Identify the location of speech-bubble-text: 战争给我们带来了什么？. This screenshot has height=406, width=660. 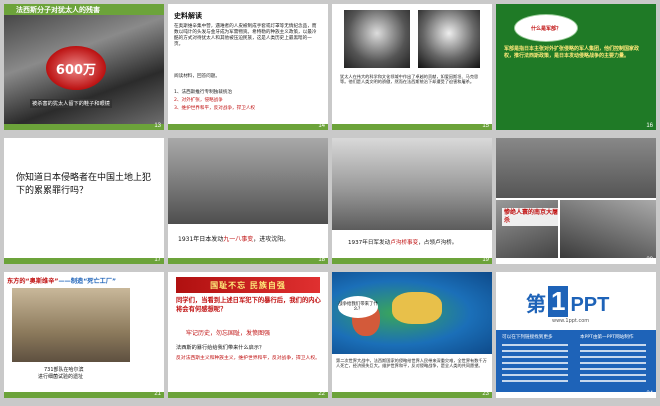
(358, 306).